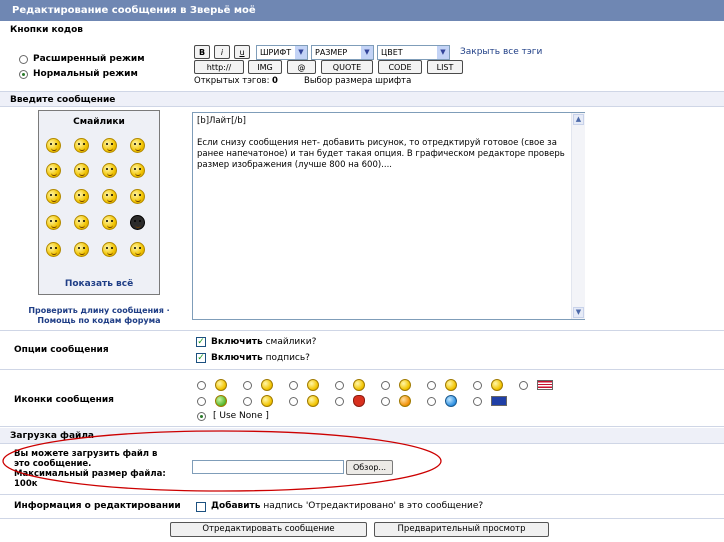  Describe the element at coordinates (237, 358) in the screenshot. I see `signature-enable-word: Включить` at that location.